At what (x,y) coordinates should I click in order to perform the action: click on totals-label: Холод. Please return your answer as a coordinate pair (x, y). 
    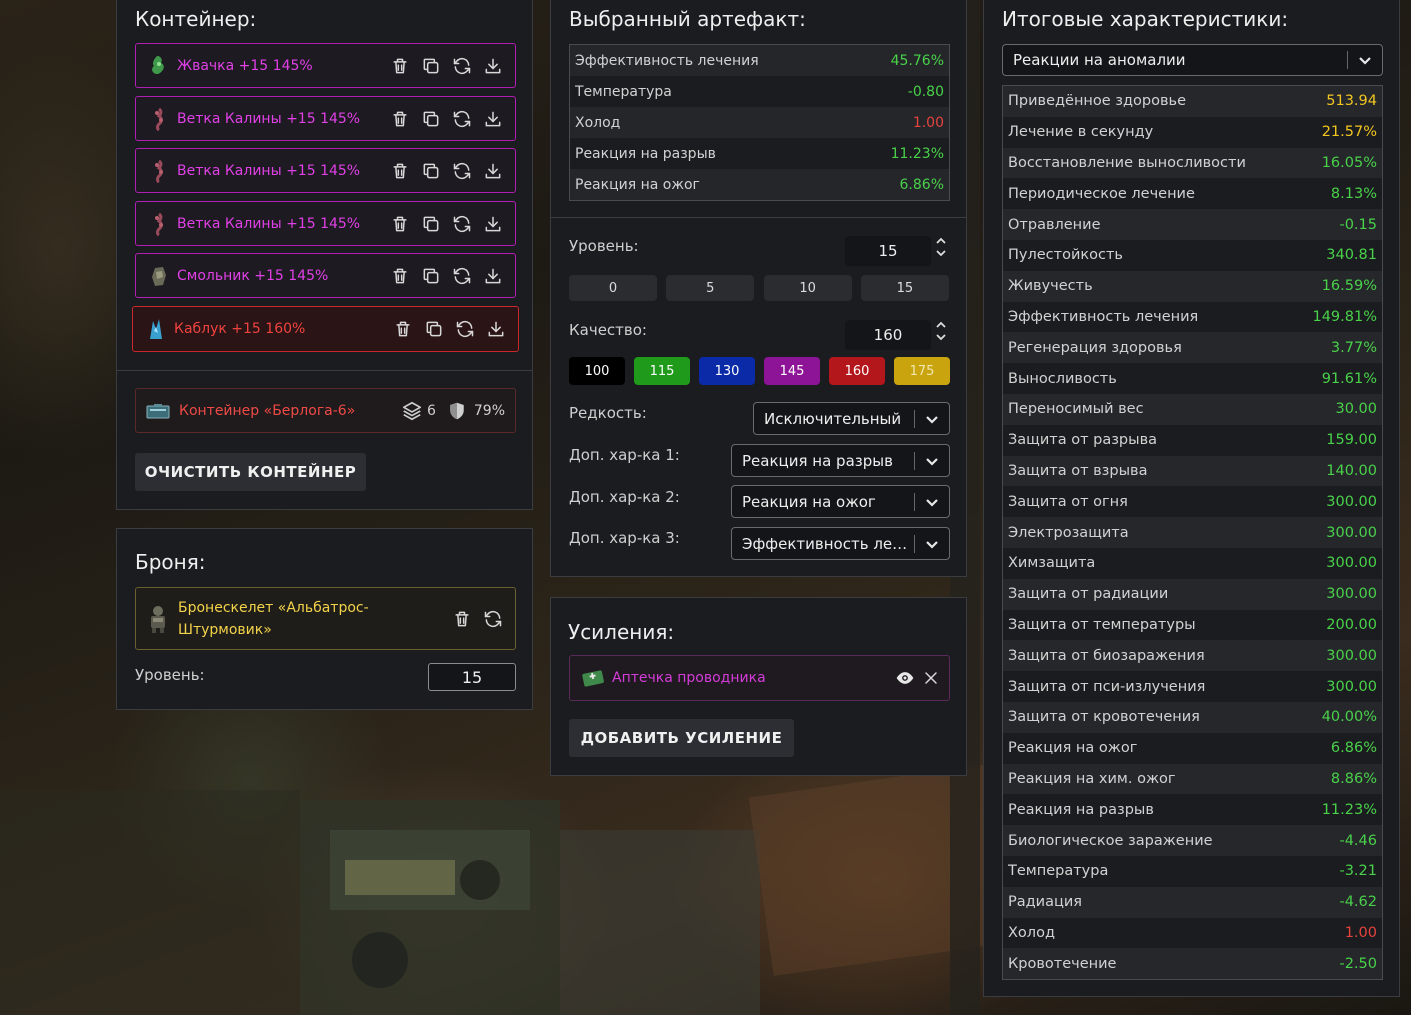
    Looking at the image, I should click on (1031, 932).